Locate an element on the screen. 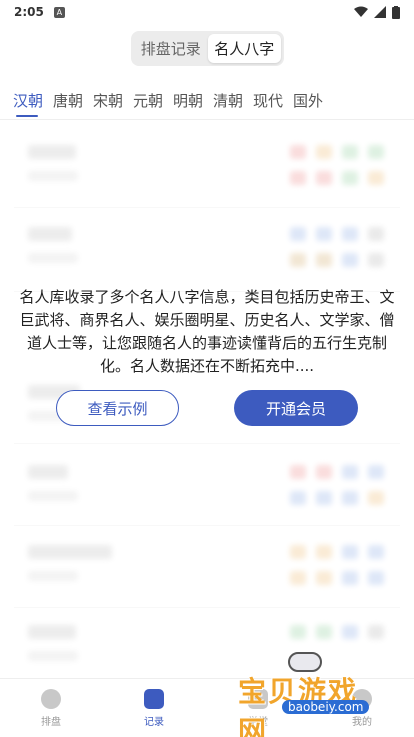 The image size is (414, 737). status-time: 2:05 is located at coordinates (29, 12).